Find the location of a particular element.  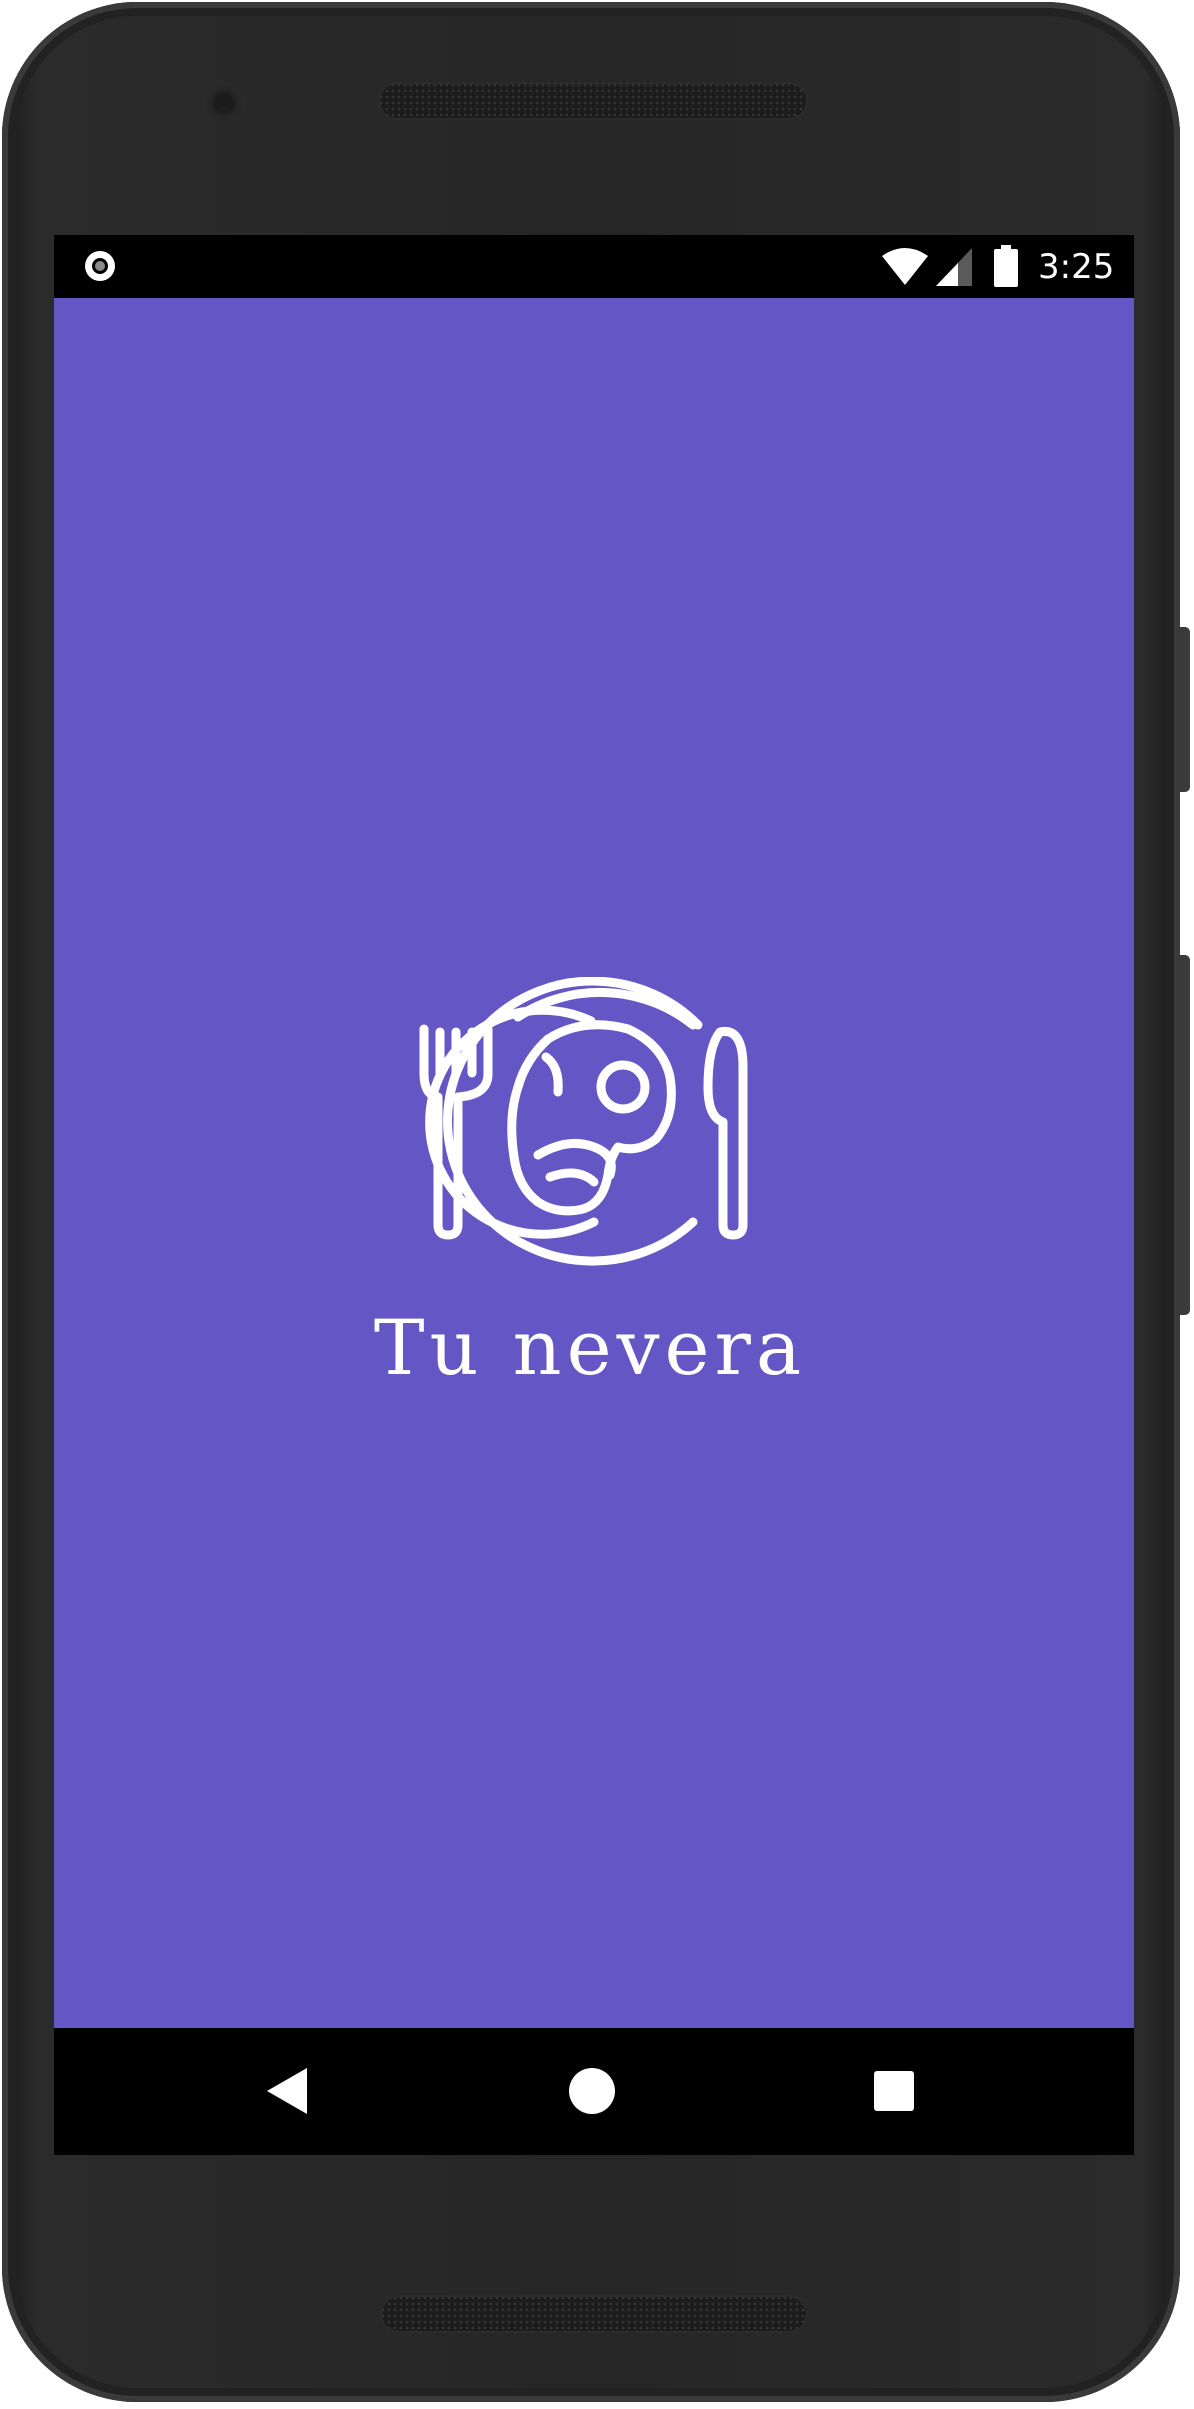

home-icon is located at coordinates (592, 2091).